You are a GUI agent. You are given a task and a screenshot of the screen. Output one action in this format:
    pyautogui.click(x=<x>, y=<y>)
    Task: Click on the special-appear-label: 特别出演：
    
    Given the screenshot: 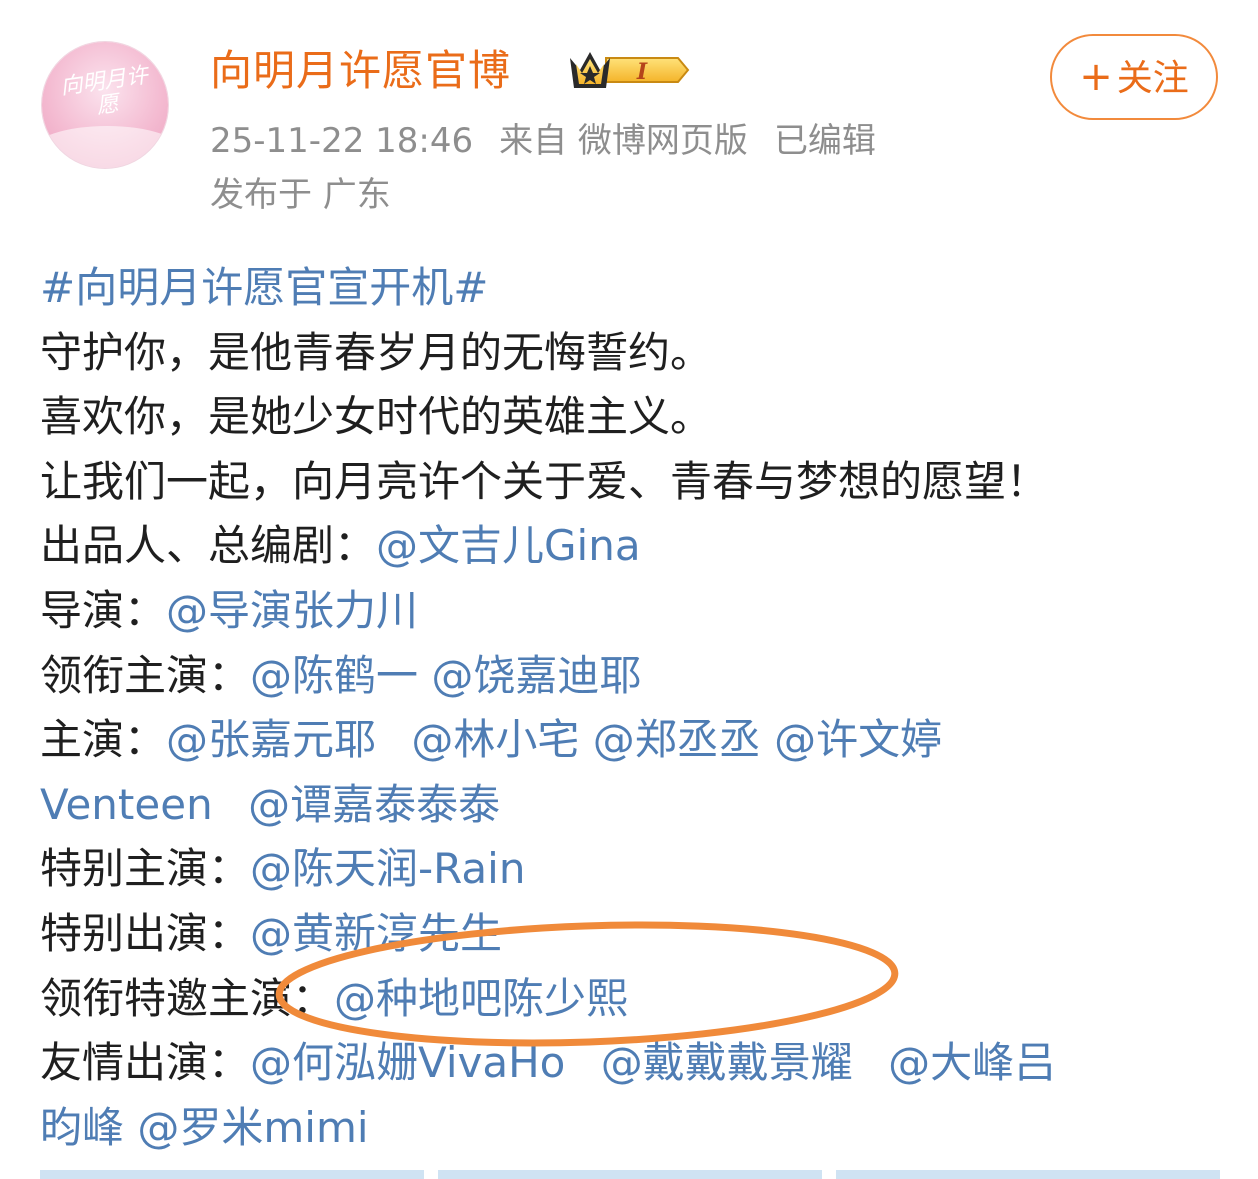 What is the action you would take?
    pyautogui.click(x=145, y=933)
    